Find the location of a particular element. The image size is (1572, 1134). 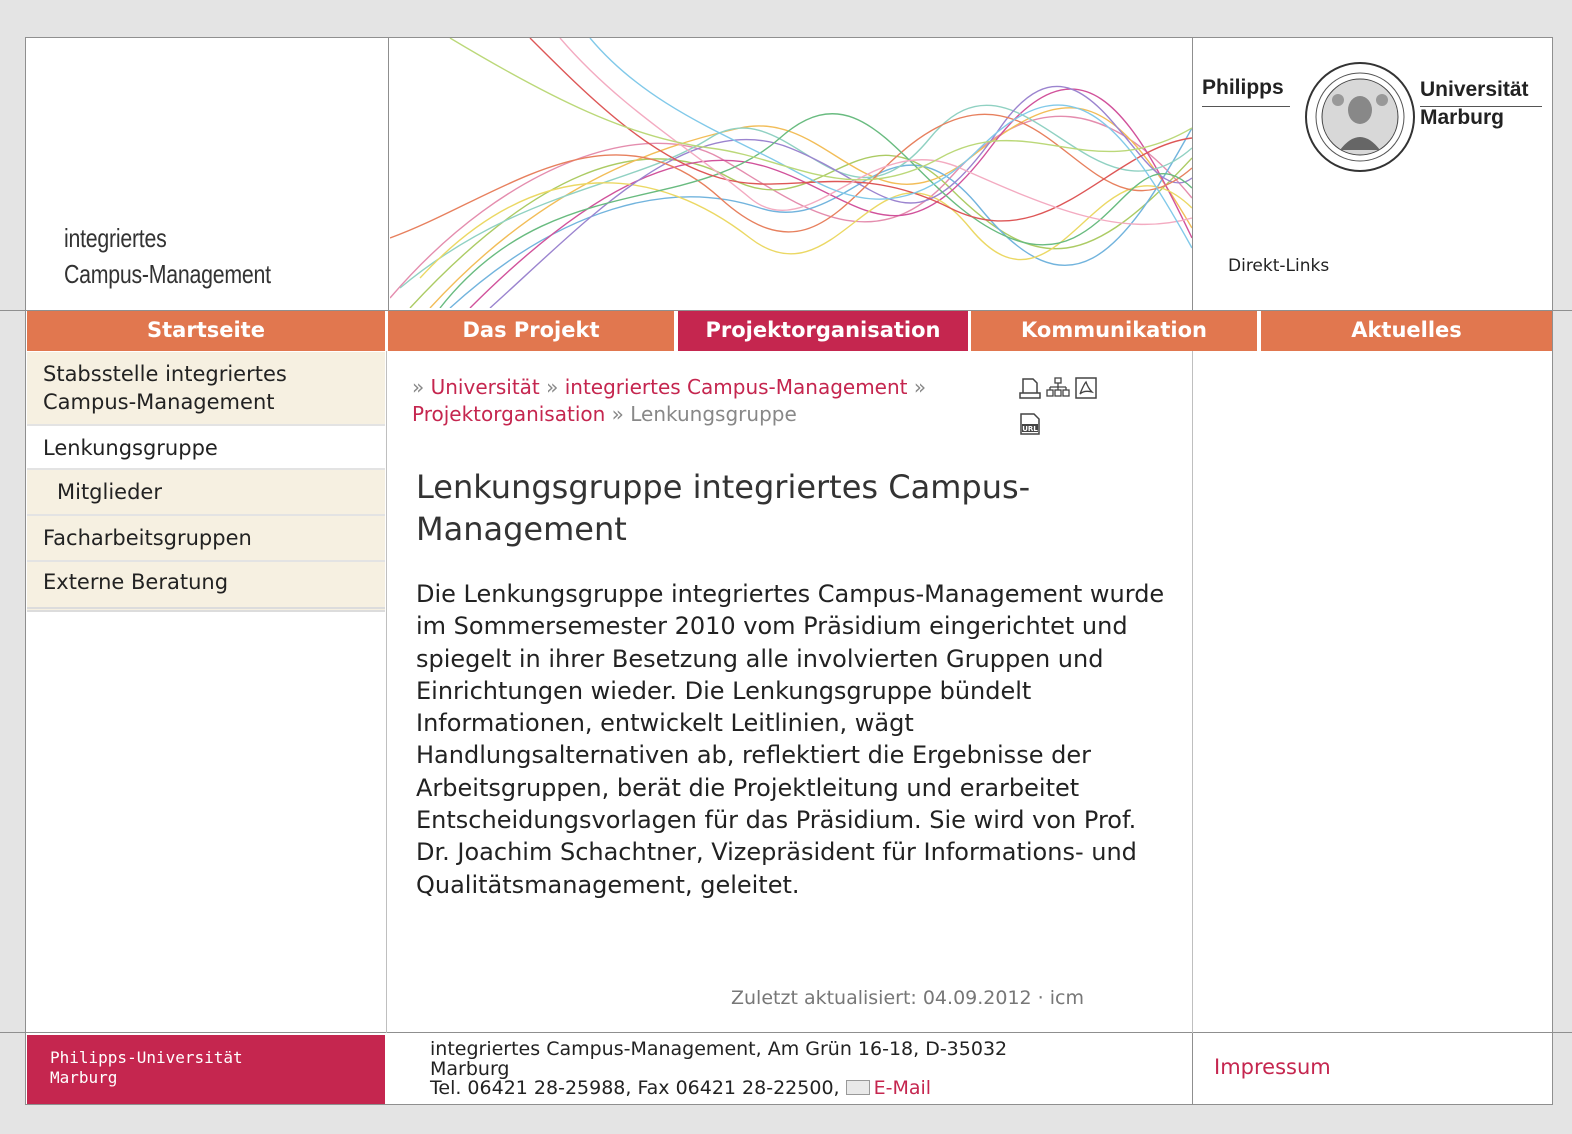

breadcrumb-link-projektorganisation: Projektorganisation is located at coordinates (508, 414).